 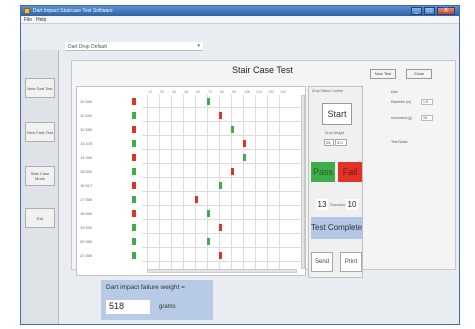 I want to click on send-button: Send, so click(x=322, y=262).